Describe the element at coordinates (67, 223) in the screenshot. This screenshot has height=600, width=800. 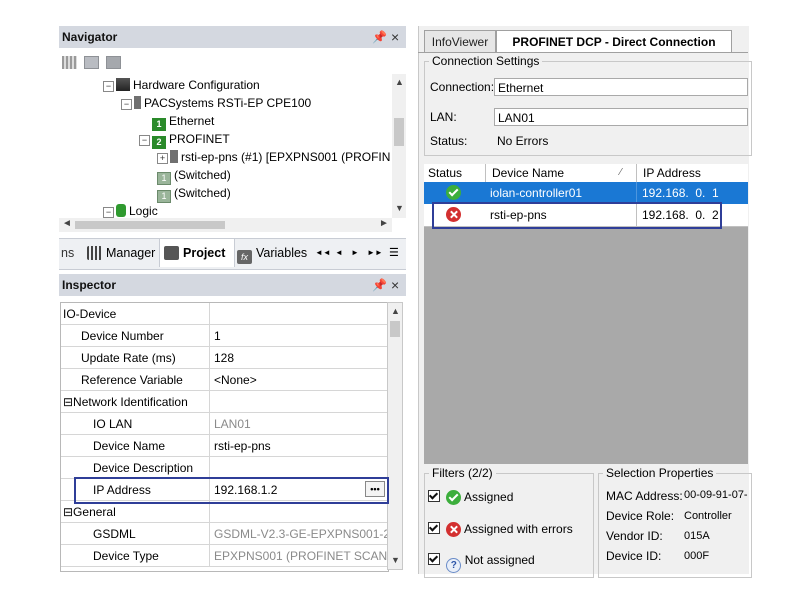
I see `scroll-left-icon: ◄` at that location.